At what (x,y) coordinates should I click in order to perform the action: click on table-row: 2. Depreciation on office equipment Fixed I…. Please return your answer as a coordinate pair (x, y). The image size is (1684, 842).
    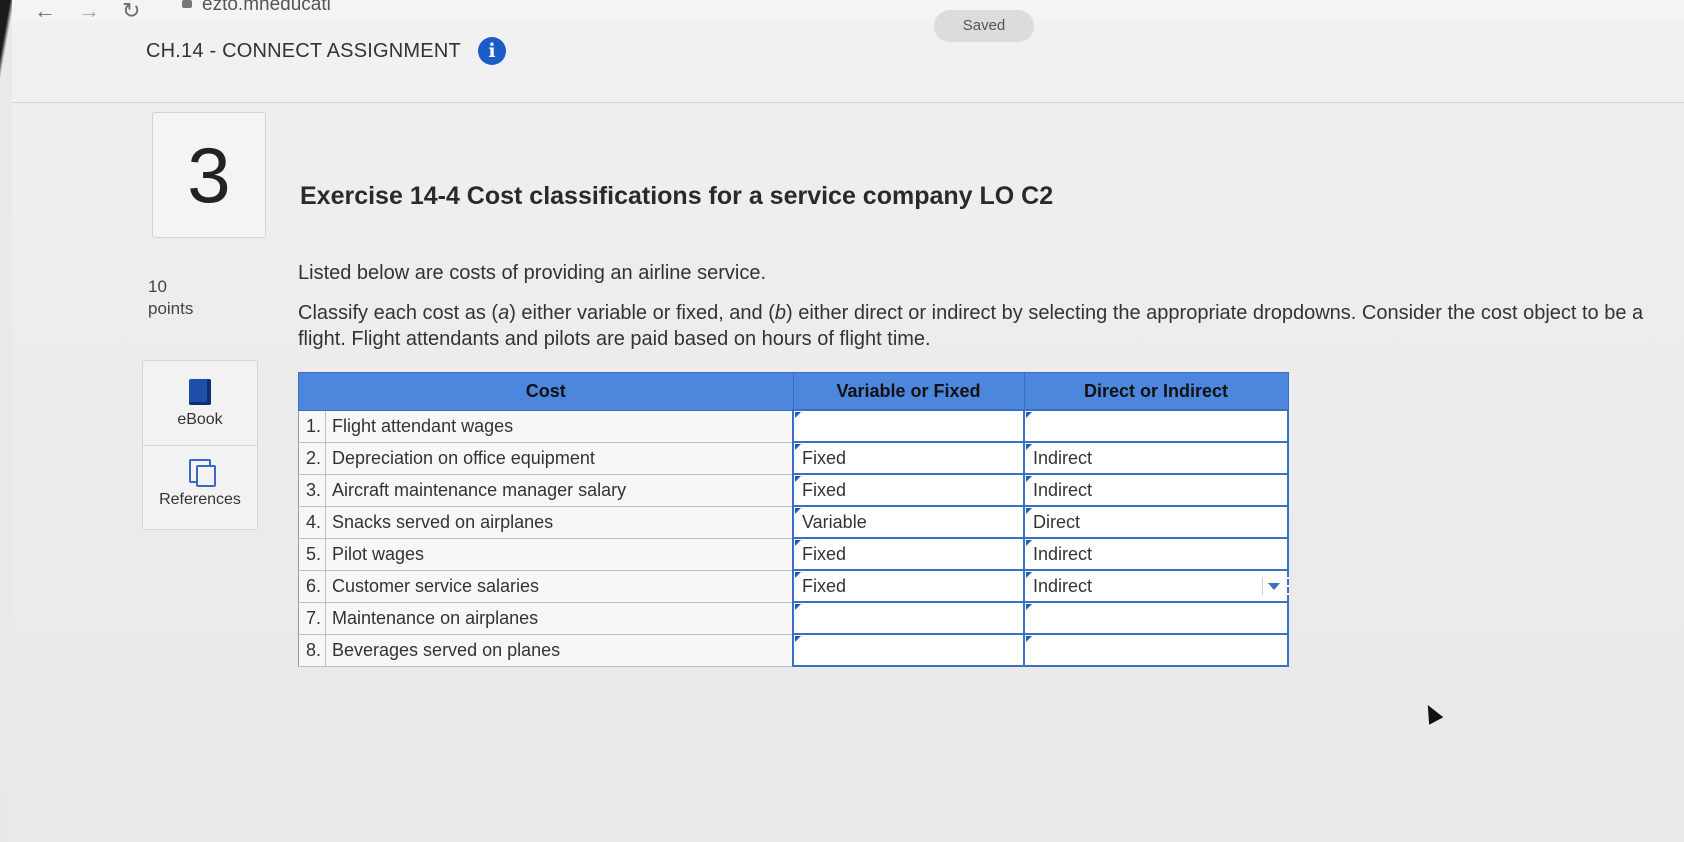
    Looking at the image, I should click on (793, 458).